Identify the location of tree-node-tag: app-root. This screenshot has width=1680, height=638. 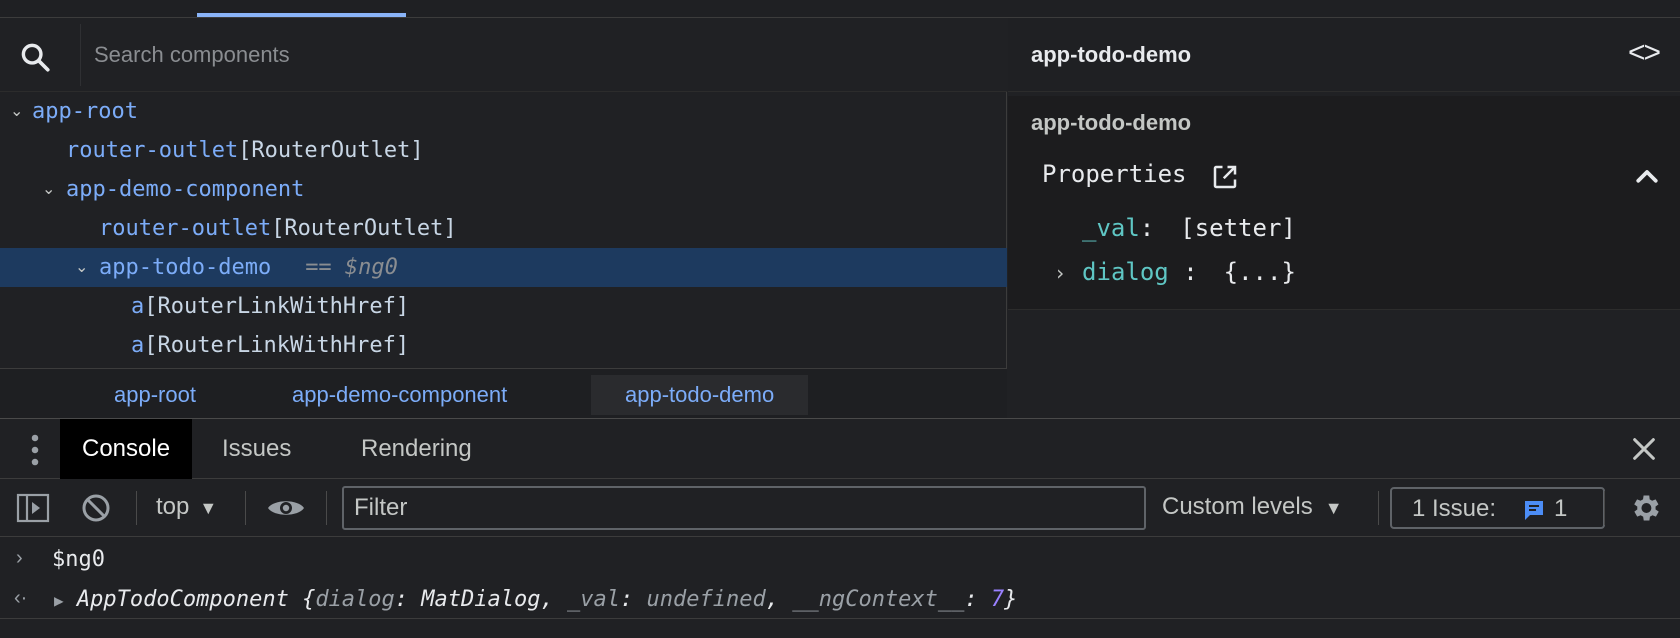
(85, 111).